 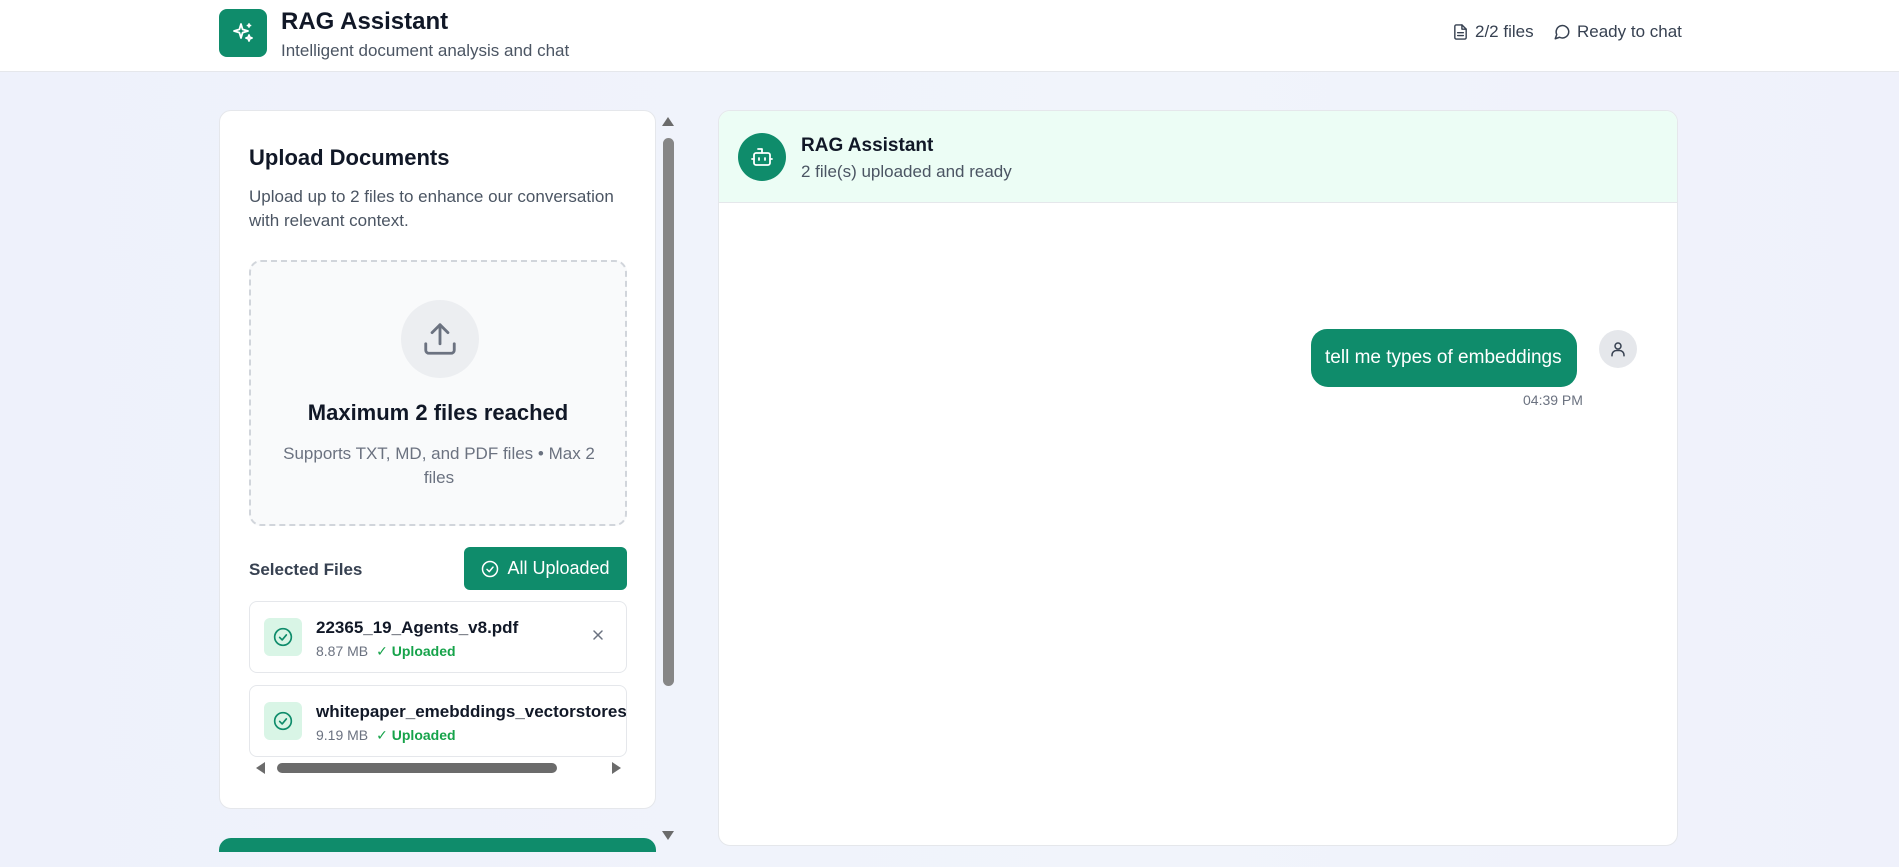 I want to click on user-message: tell me types of embeddings, so click(x=1443, y=357).